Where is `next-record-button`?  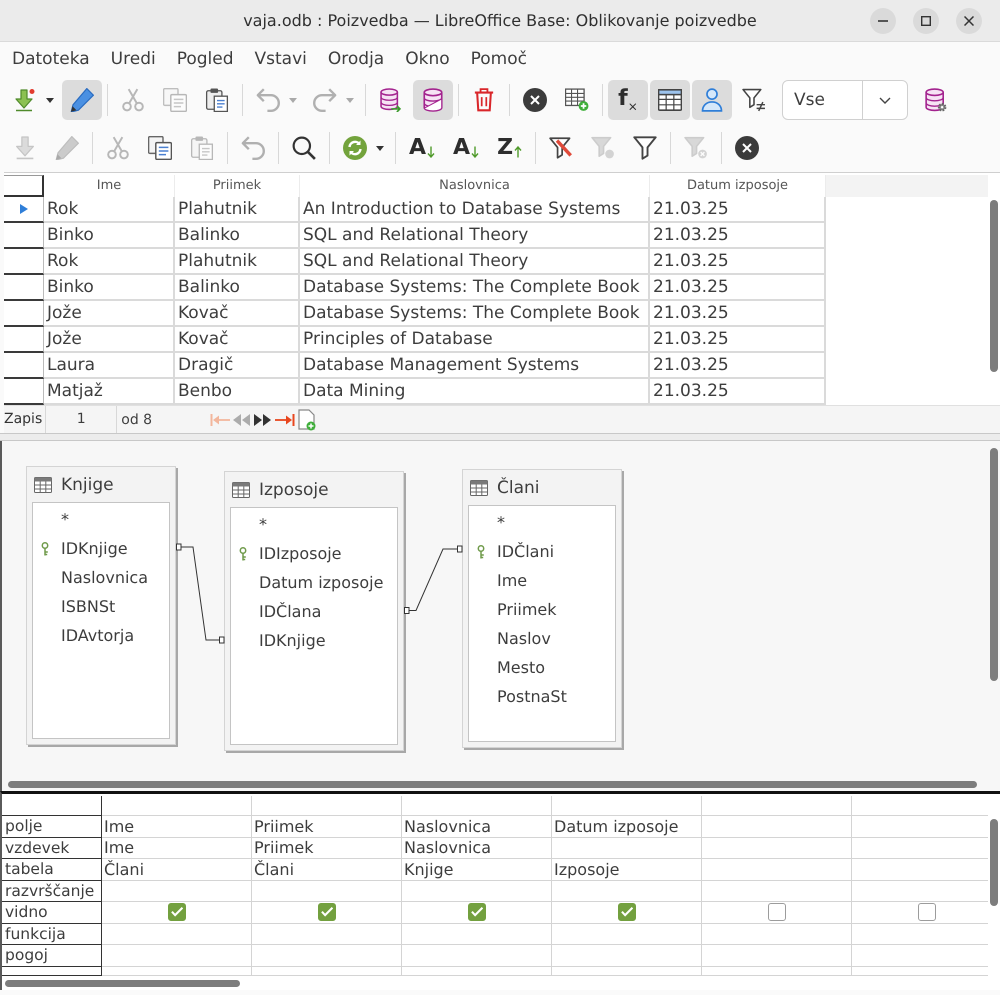
next-record-button is located at coordinates (263, 420).